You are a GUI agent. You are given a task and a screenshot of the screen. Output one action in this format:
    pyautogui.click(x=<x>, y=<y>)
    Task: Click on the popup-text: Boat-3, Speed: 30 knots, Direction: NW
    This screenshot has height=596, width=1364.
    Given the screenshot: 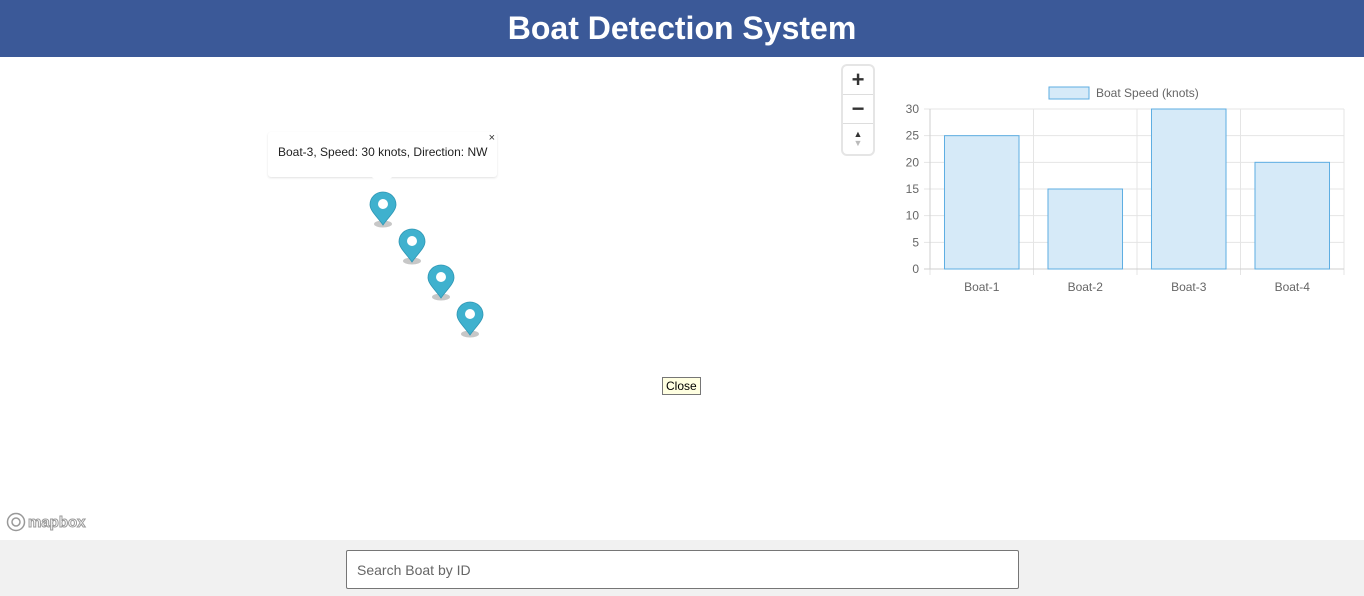 What is the action you would take?
    pyautogui.click(x=383, y=152)
    